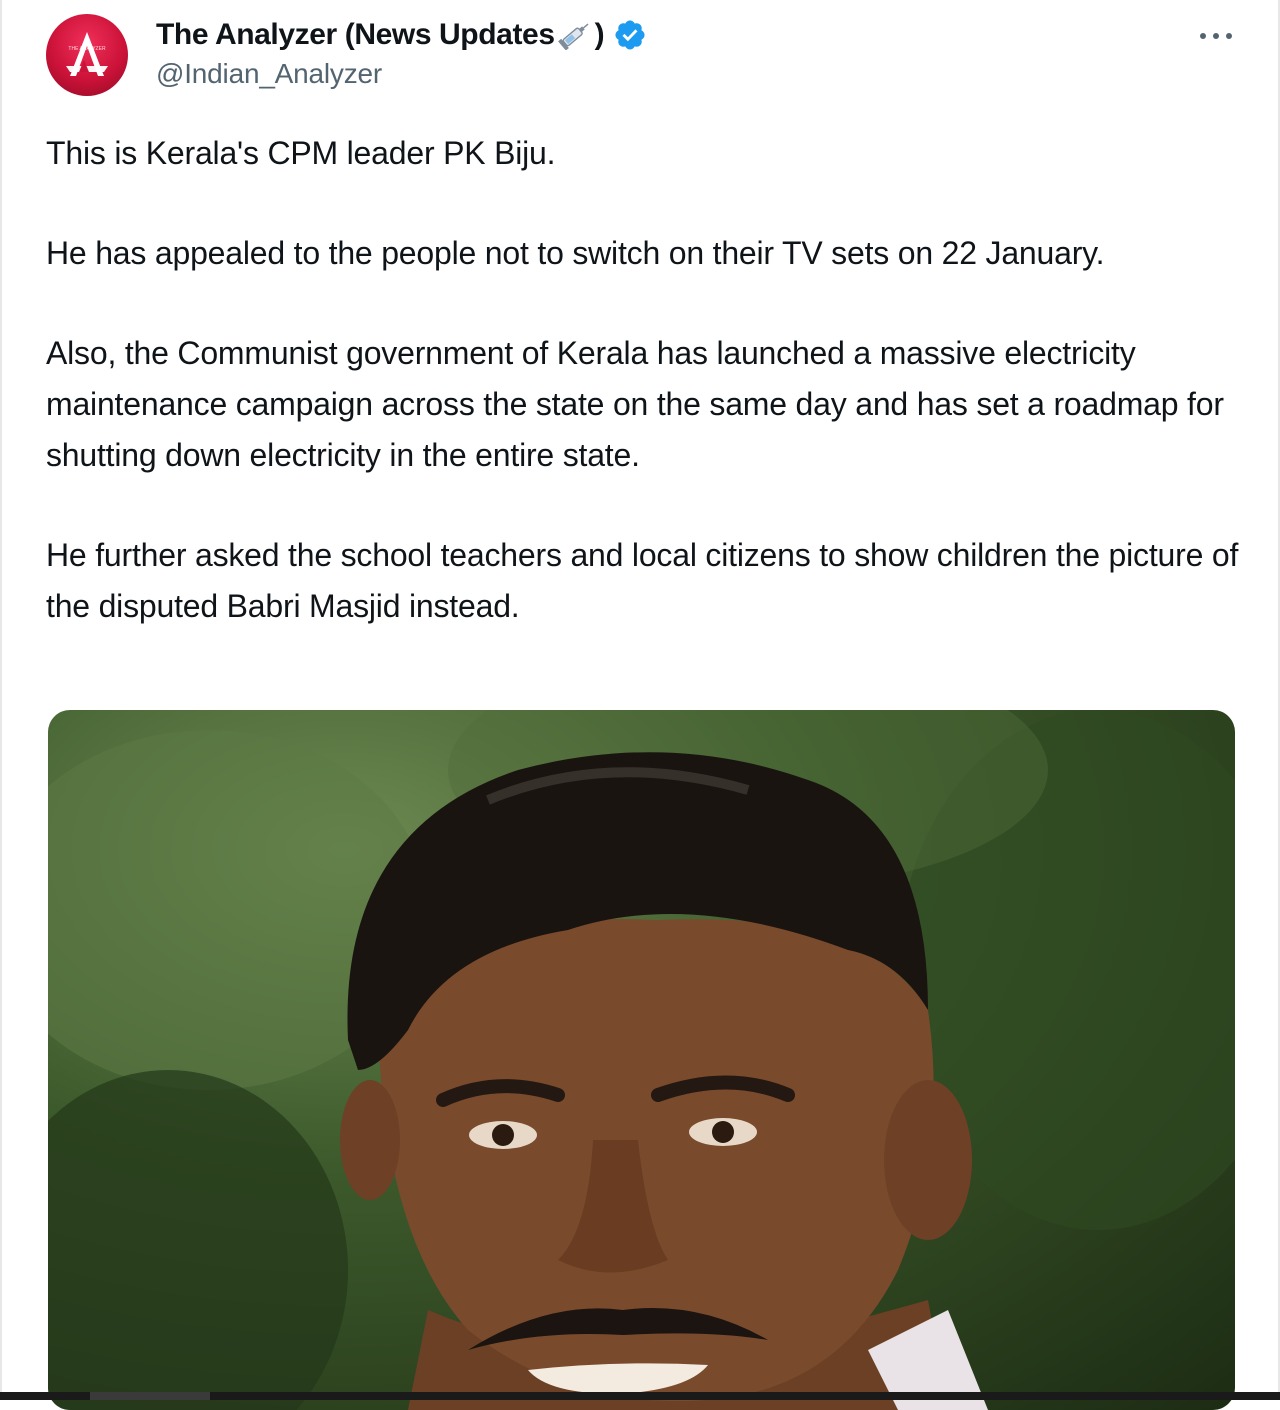 This screenshot has height=1410, width=1280. What do you see at coordinates (301, 153) in the screenshot?
I see `tweet-paragraph: This is Kerala's CPM leader PK Biju.` at bounding box center [301, 153].